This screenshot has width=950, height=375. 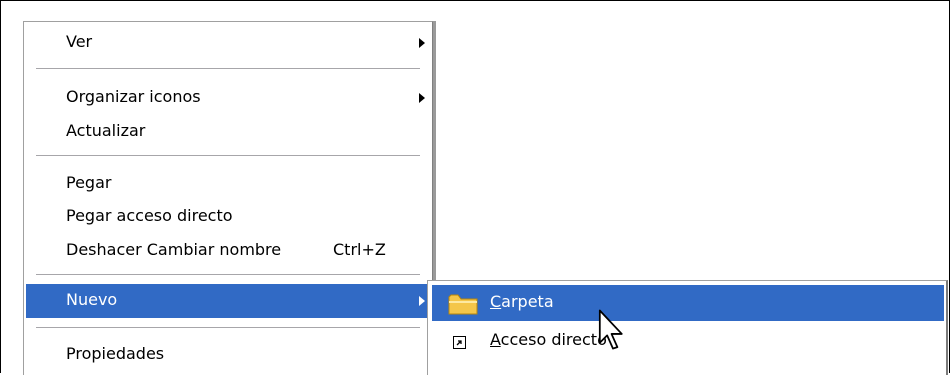 What do you see at coordinates (228, 301) in the screenshot?
I see `menu-item-nuevo: Nuevo` at bounding box center [228, 301].